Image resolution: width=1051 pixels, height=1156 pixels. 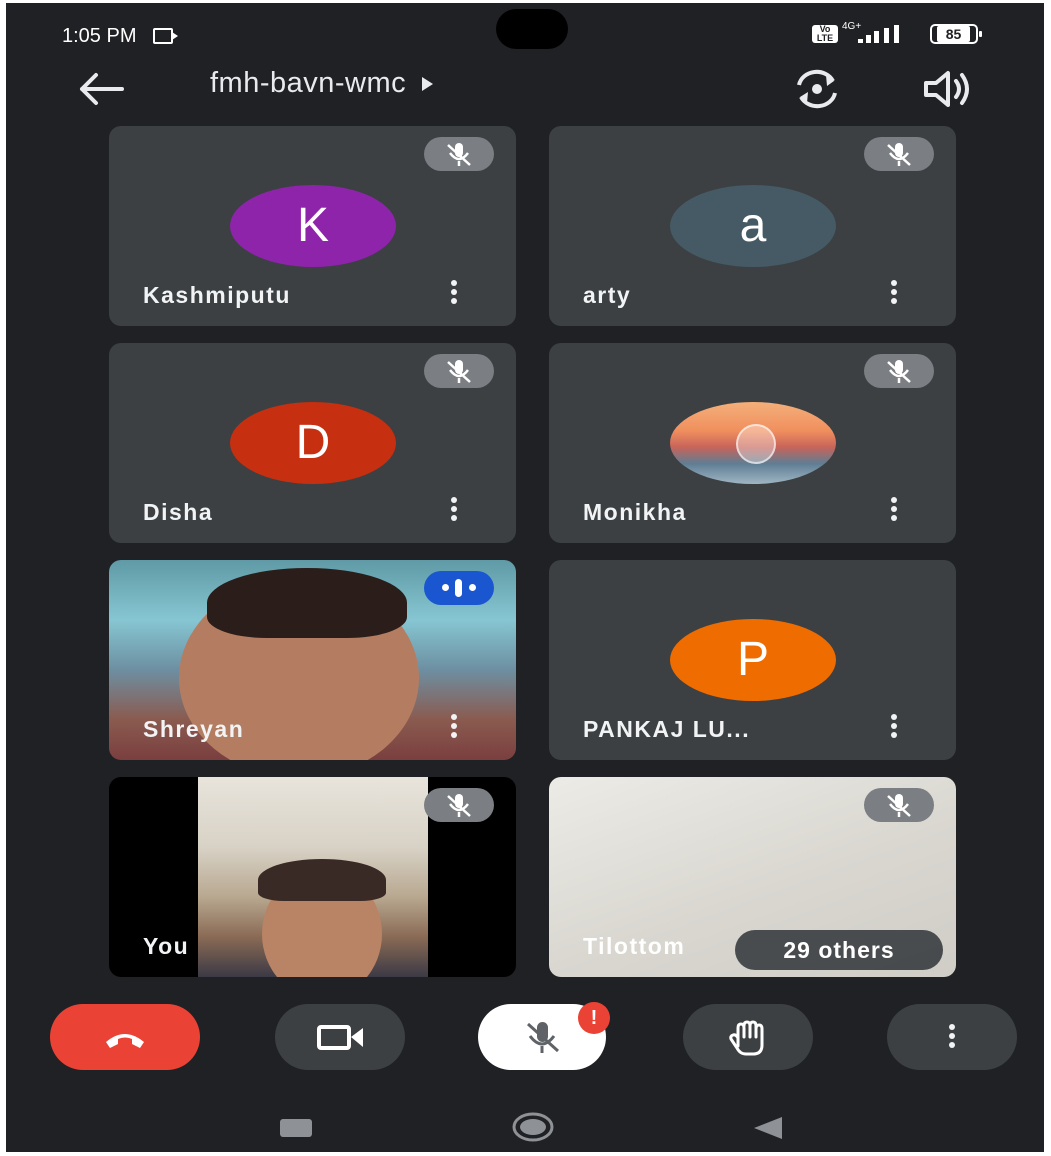 I want to click on home-nav-button, so click(x=533, y=1127).